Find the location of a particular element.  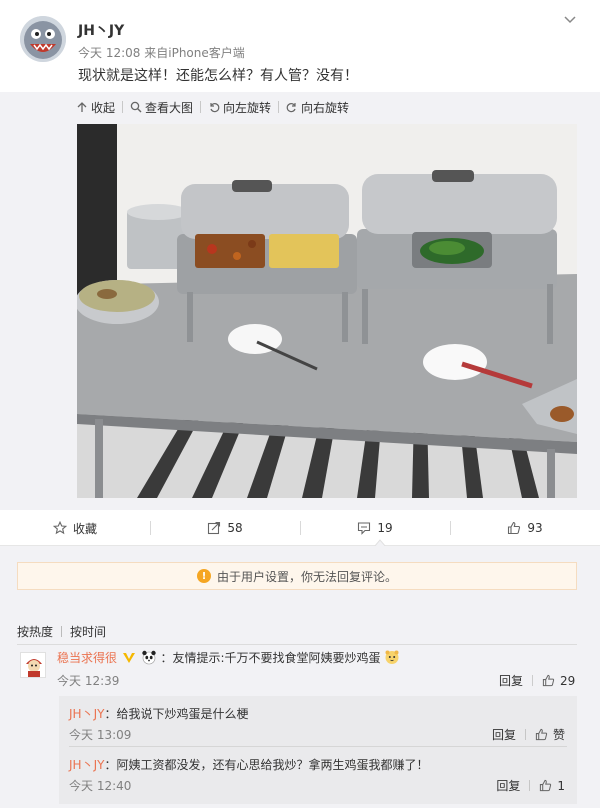

repost-count: 58 is located at coordinates (235, 528).